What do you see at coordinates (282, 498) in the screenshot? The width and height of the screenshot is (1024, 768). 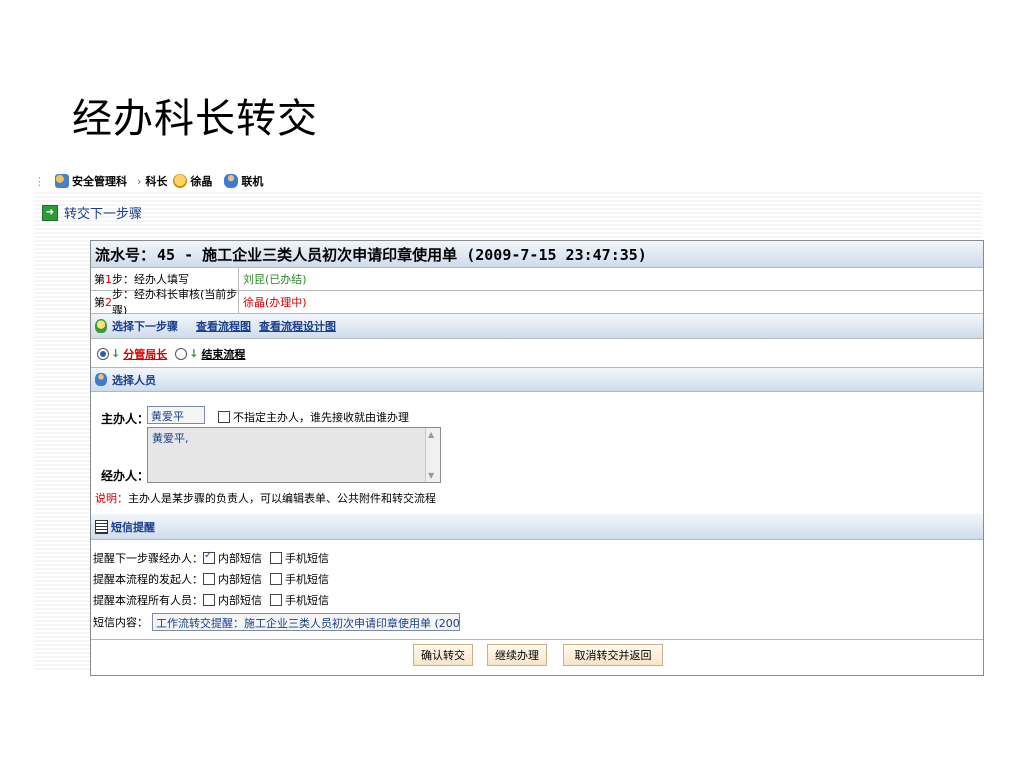 I see `note-text: 主办人是某步骤的负责人，可以编辑表单、公共附件和转交流程` at bounding box center [282, 498].